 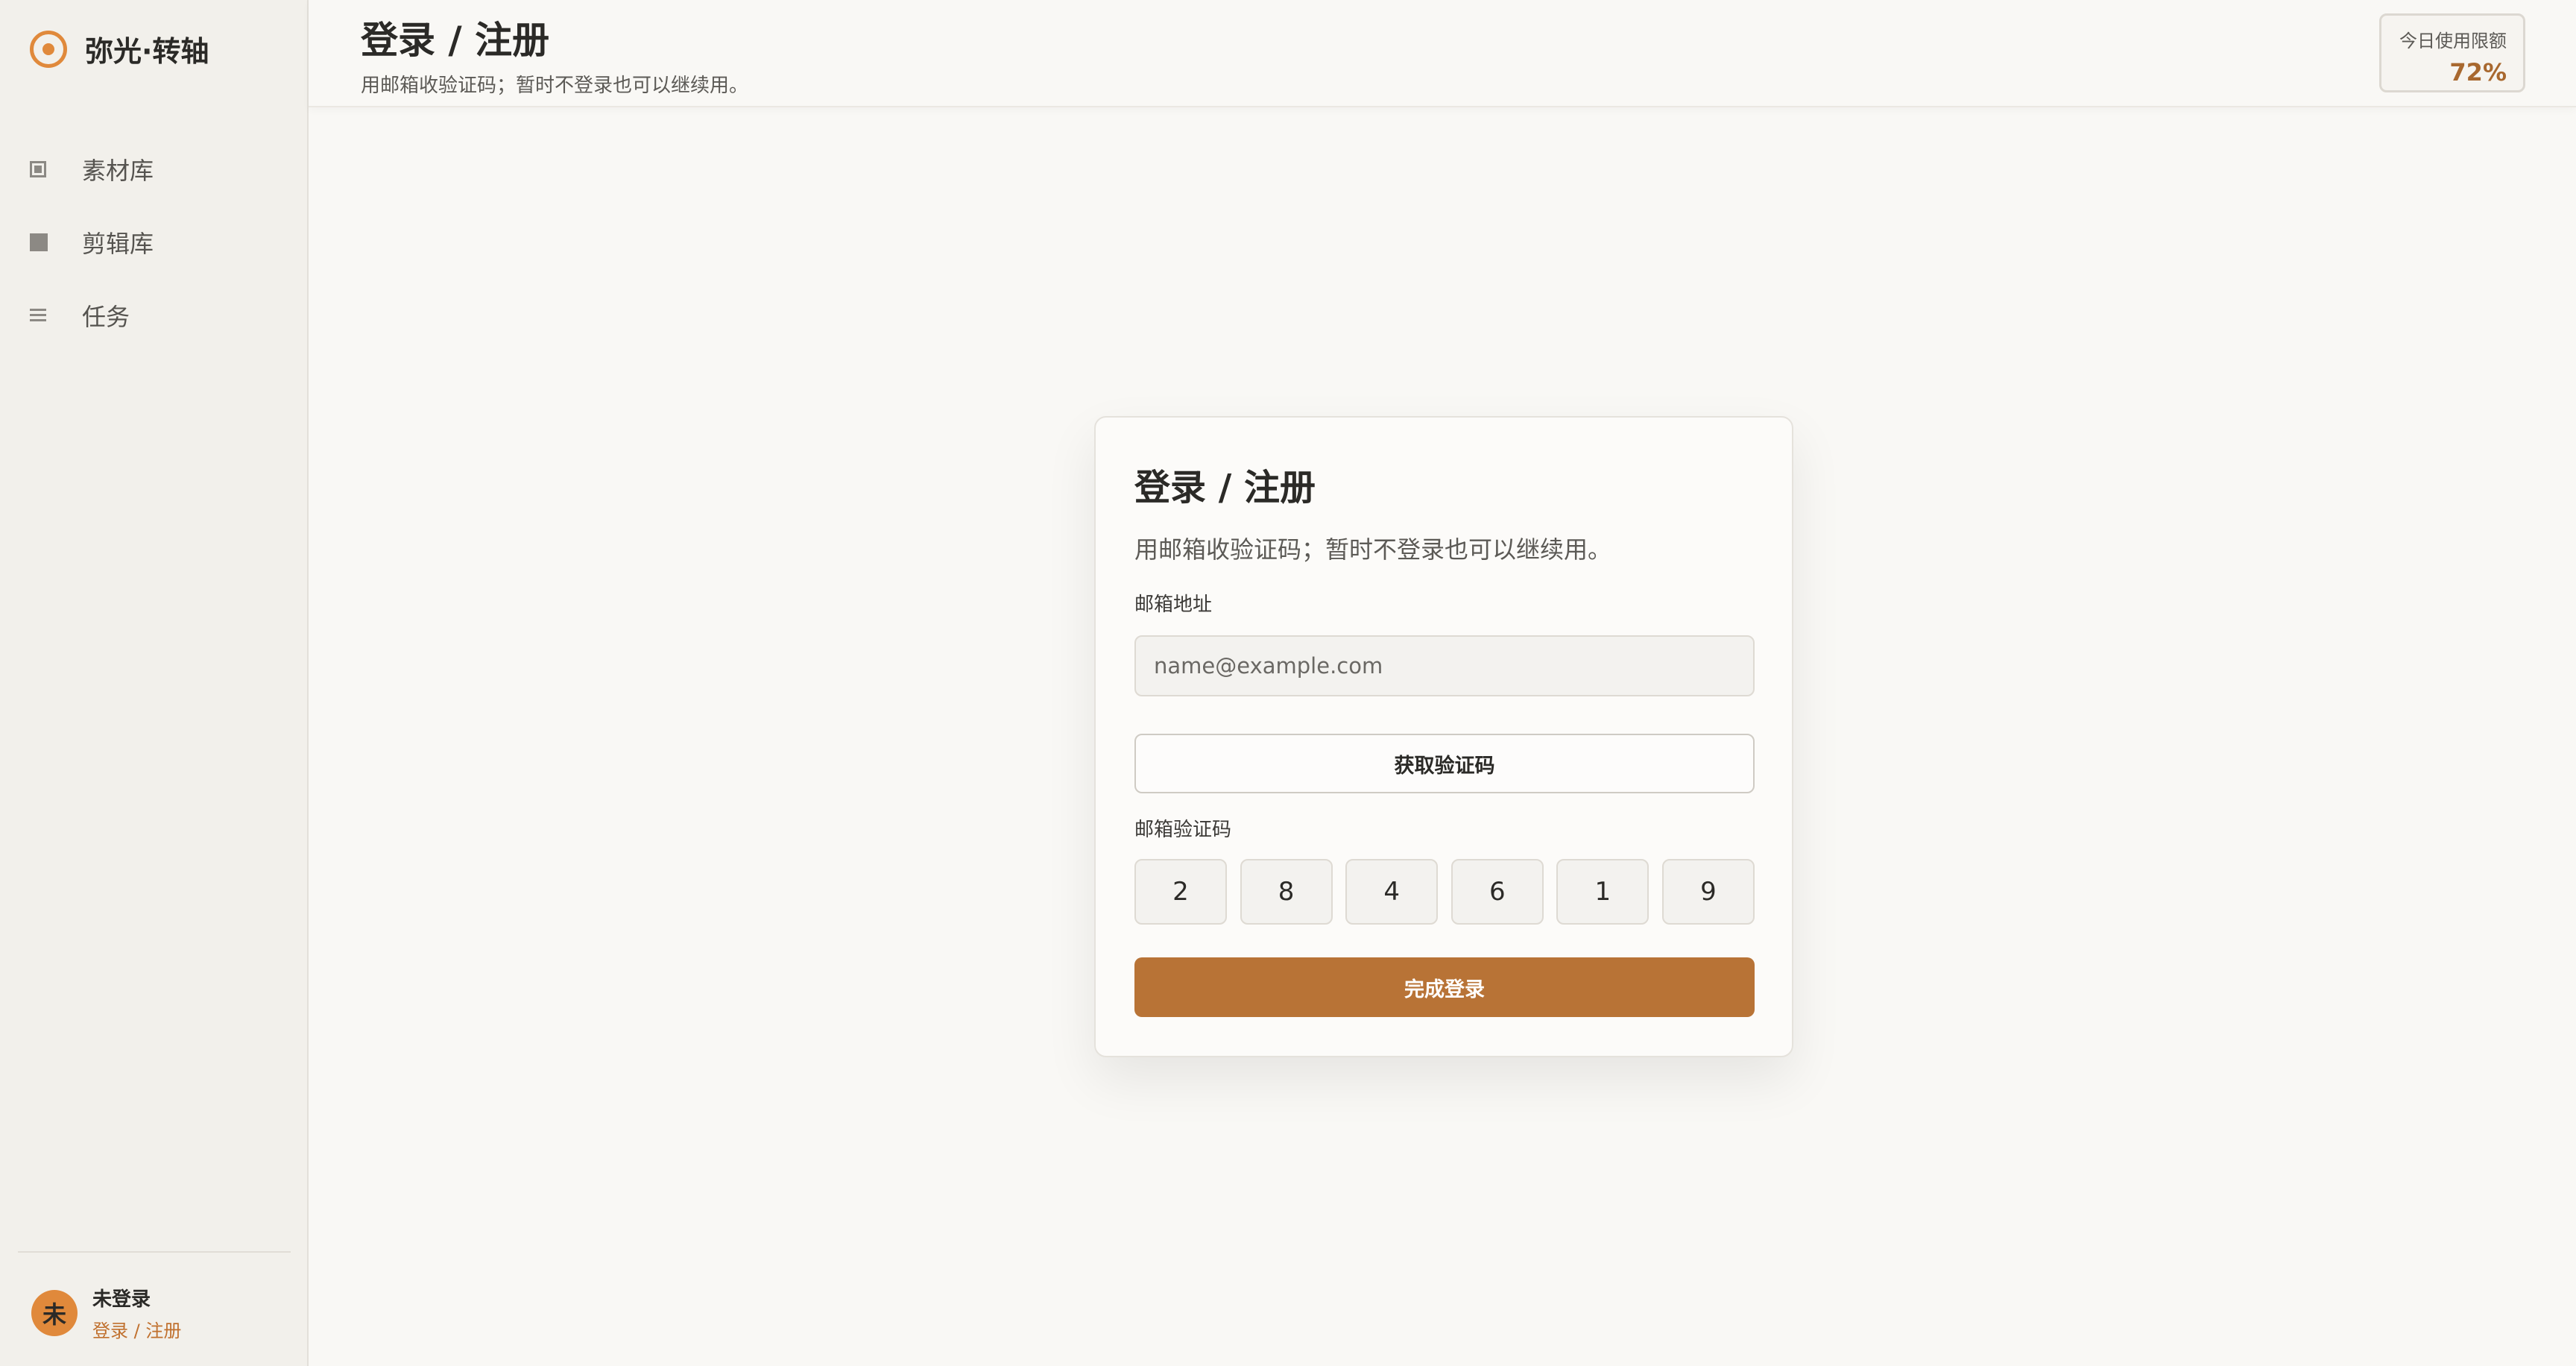 I want to click on list-icon, so click(x=38, y=315).